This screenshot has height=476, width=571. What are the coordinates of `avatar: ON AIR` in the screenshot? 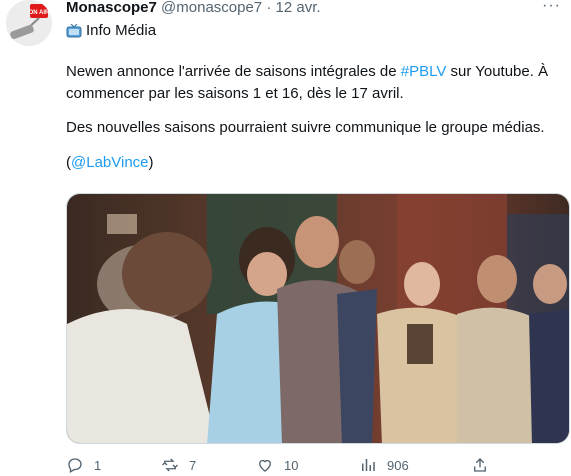 It's located at (29, 23).